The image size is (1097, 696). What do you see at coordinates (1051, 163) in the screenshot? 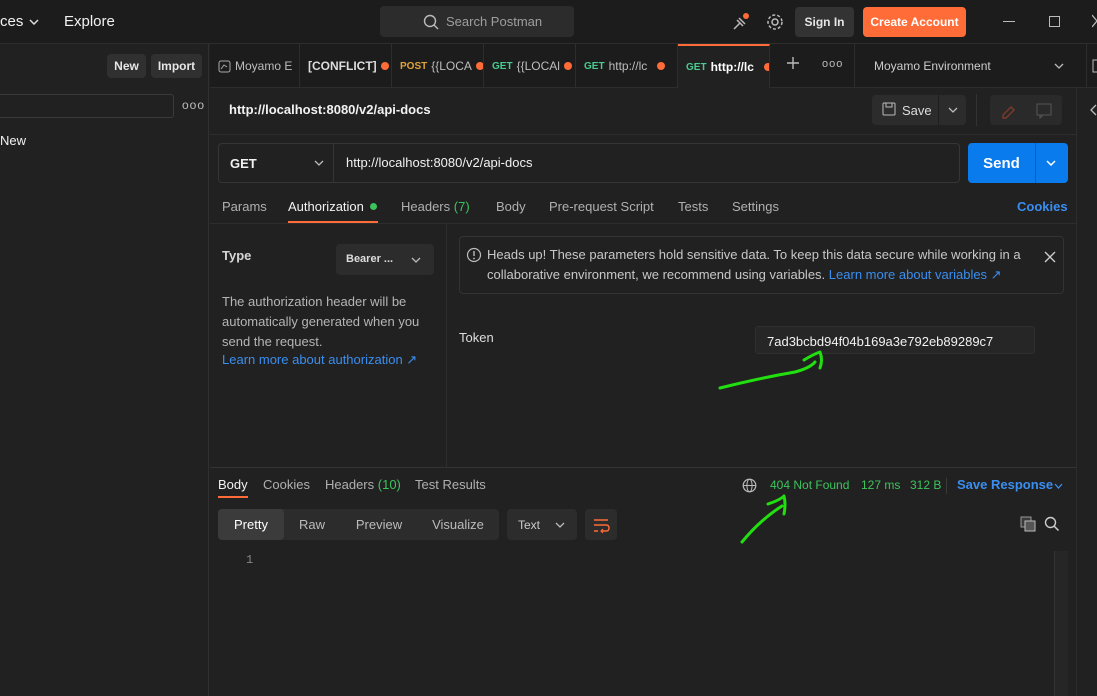
I see `send-options-chevron-icon` at bounding box center [1051, 163].